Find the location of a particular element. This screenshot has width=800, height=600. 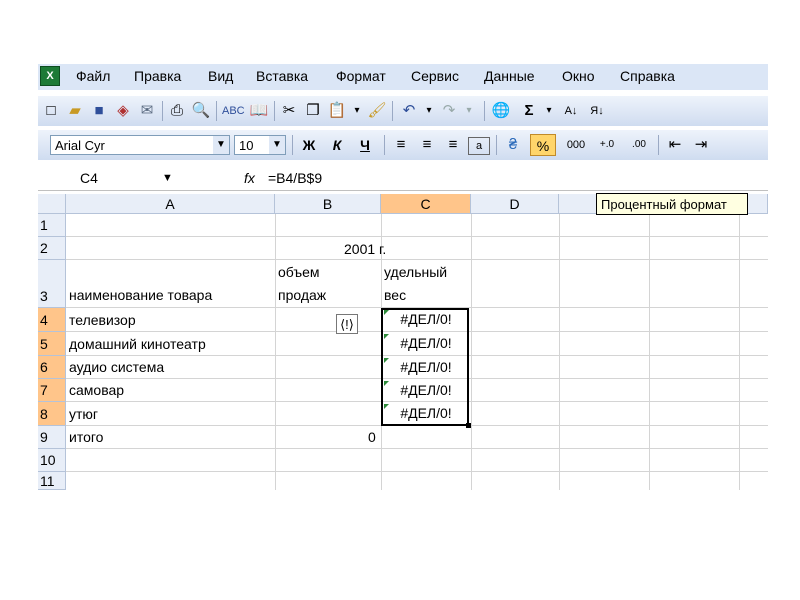

sort-descending-icon: Я↓ is located at coordinates (597, 111).